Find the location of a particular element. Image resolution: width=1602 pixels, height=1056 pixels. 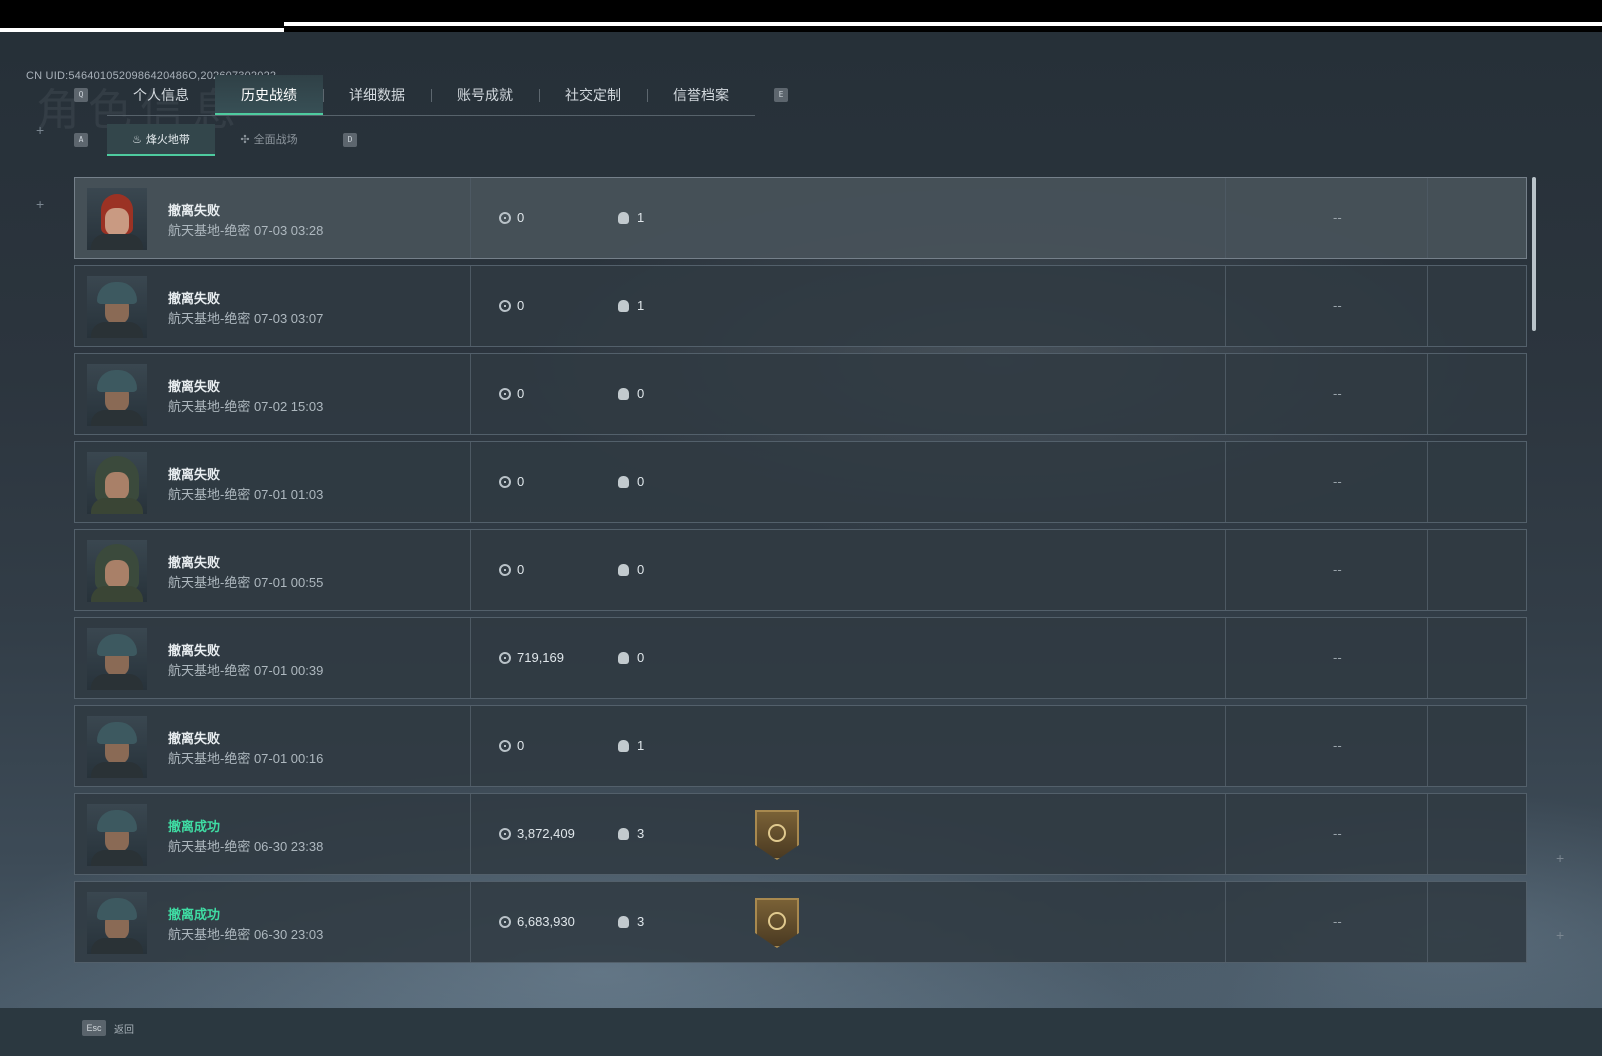

crosshair-icon: ✣ is located at coordinates (245, 140).